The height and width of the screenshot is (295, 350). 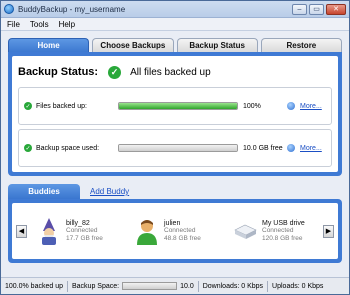 I want to click on tab-buddies: Buddies, so click(x=44, y=191).